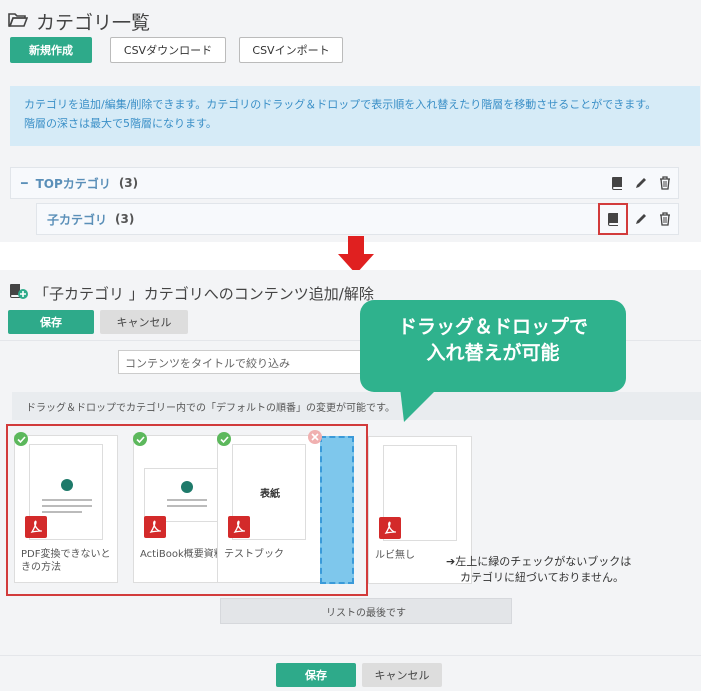 The height and width of the screenshot is (691, 701). Describe the element at coordinates (191, 293) in the screenshot. I see `editor-title: 「子カテゴリ 」カテゴリへのコンテンツ追加/解除` at that location.